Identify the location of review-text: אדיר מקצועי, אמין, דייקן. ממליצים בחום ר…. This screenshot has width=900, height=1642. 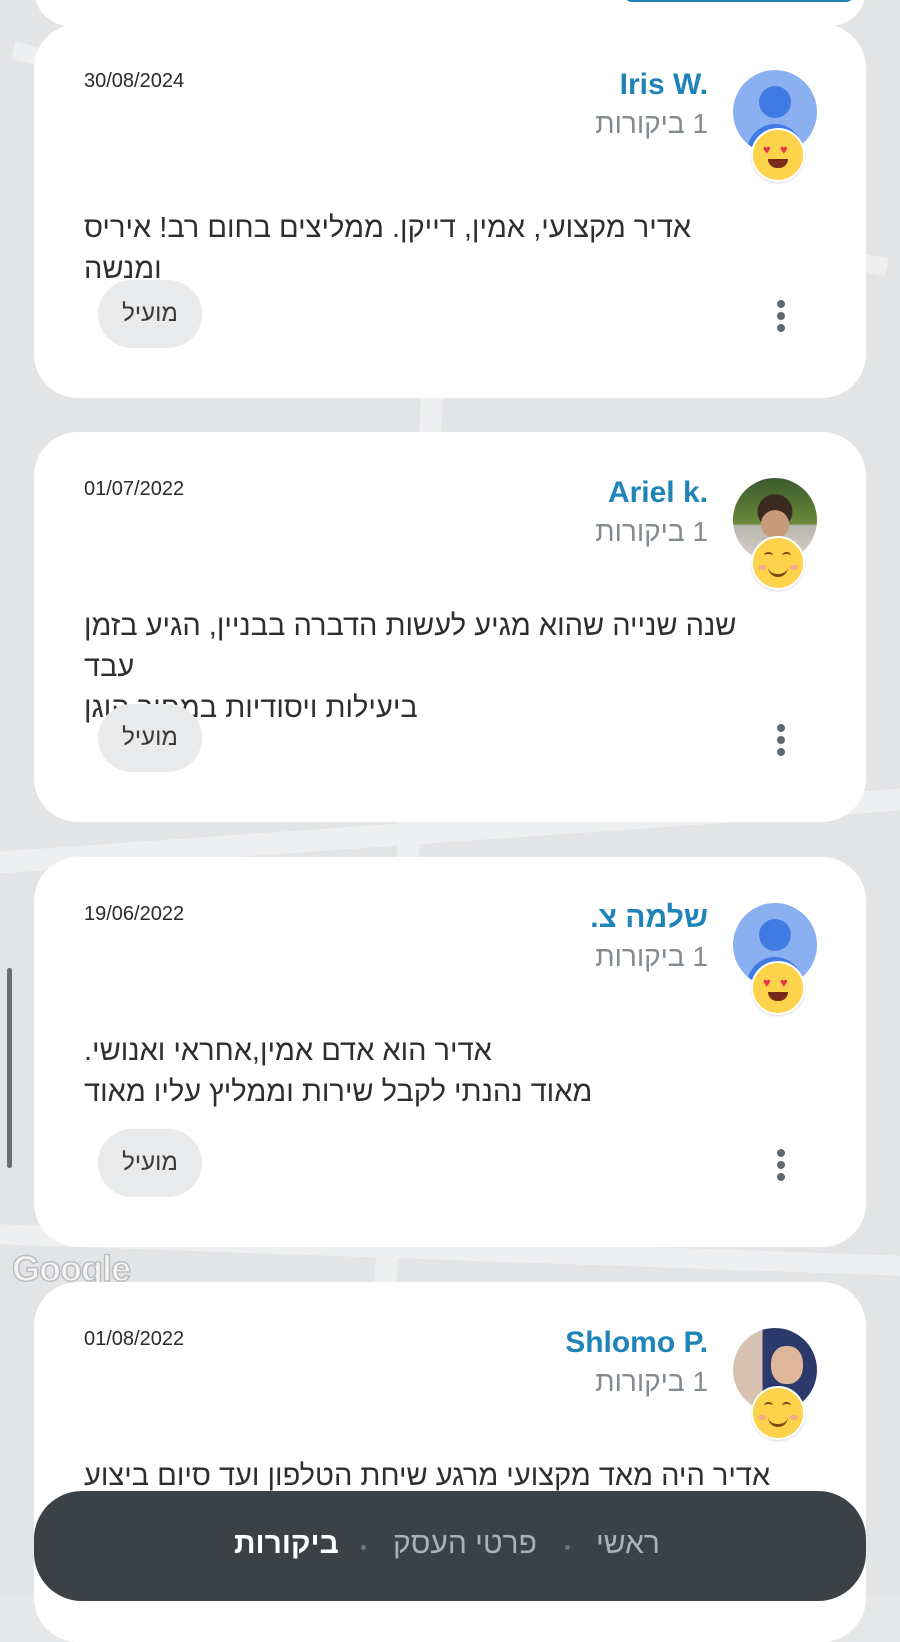
(429, 249).